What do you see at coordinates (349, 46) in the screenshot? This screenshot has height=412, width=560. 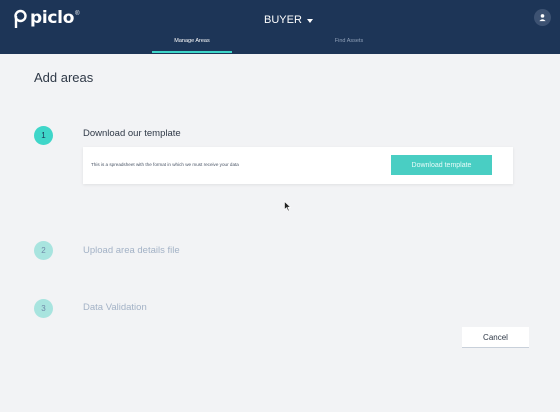 I see `tab-find-assets: Find Assets` at bounding box center [349, 46].